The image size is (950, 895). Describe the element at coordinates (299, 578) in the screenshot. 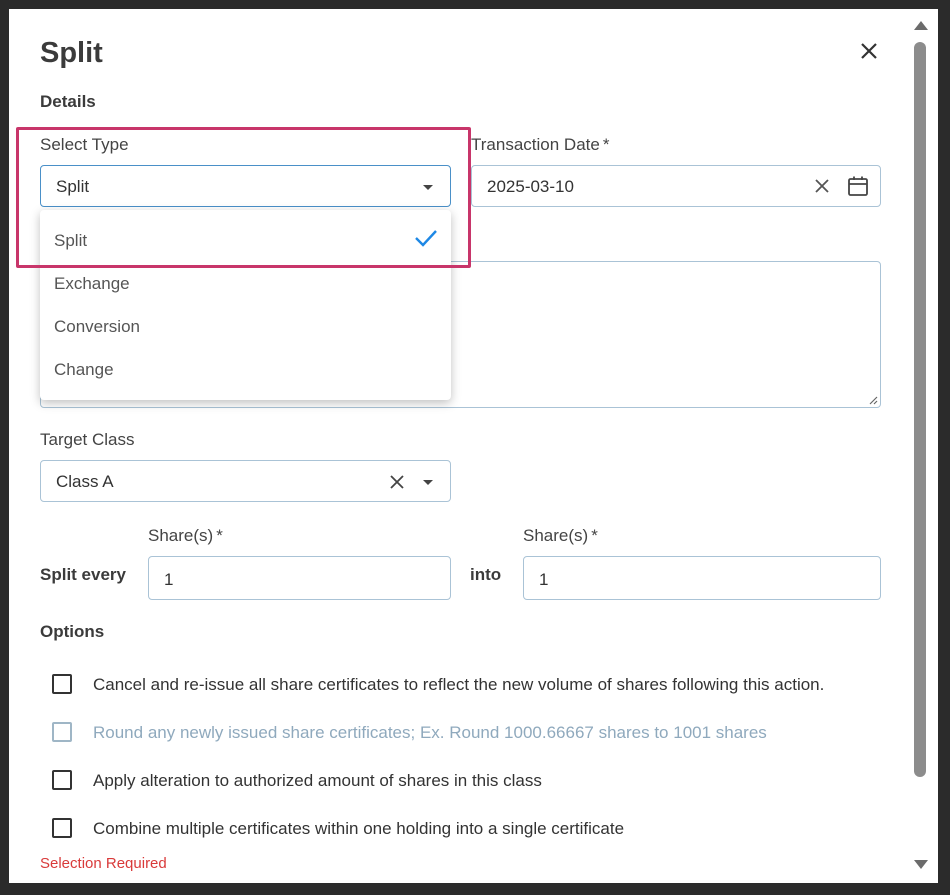

I see `from-shares-input: 1` at that location.